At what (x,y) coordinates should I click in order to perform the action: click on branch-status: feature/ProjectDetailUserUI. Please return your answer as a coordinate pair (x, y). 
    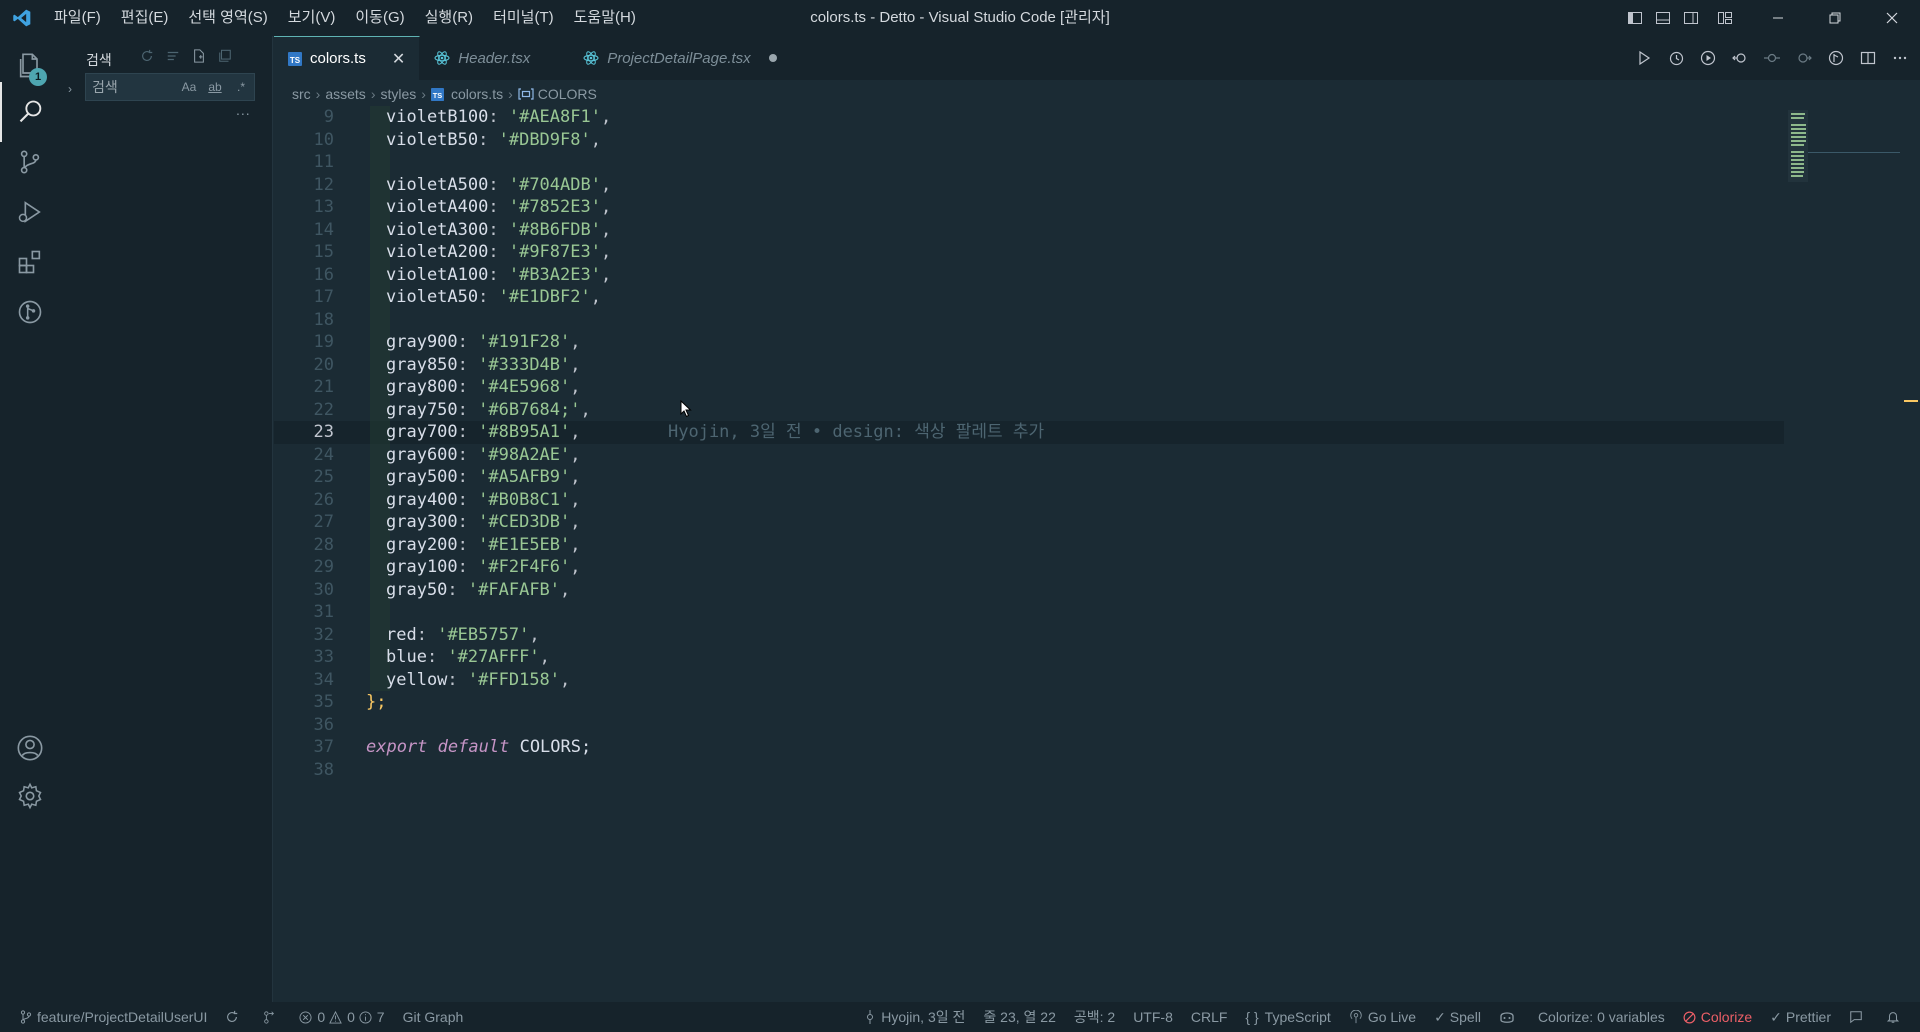
    Looking at the image, I should click on (108, 1017).